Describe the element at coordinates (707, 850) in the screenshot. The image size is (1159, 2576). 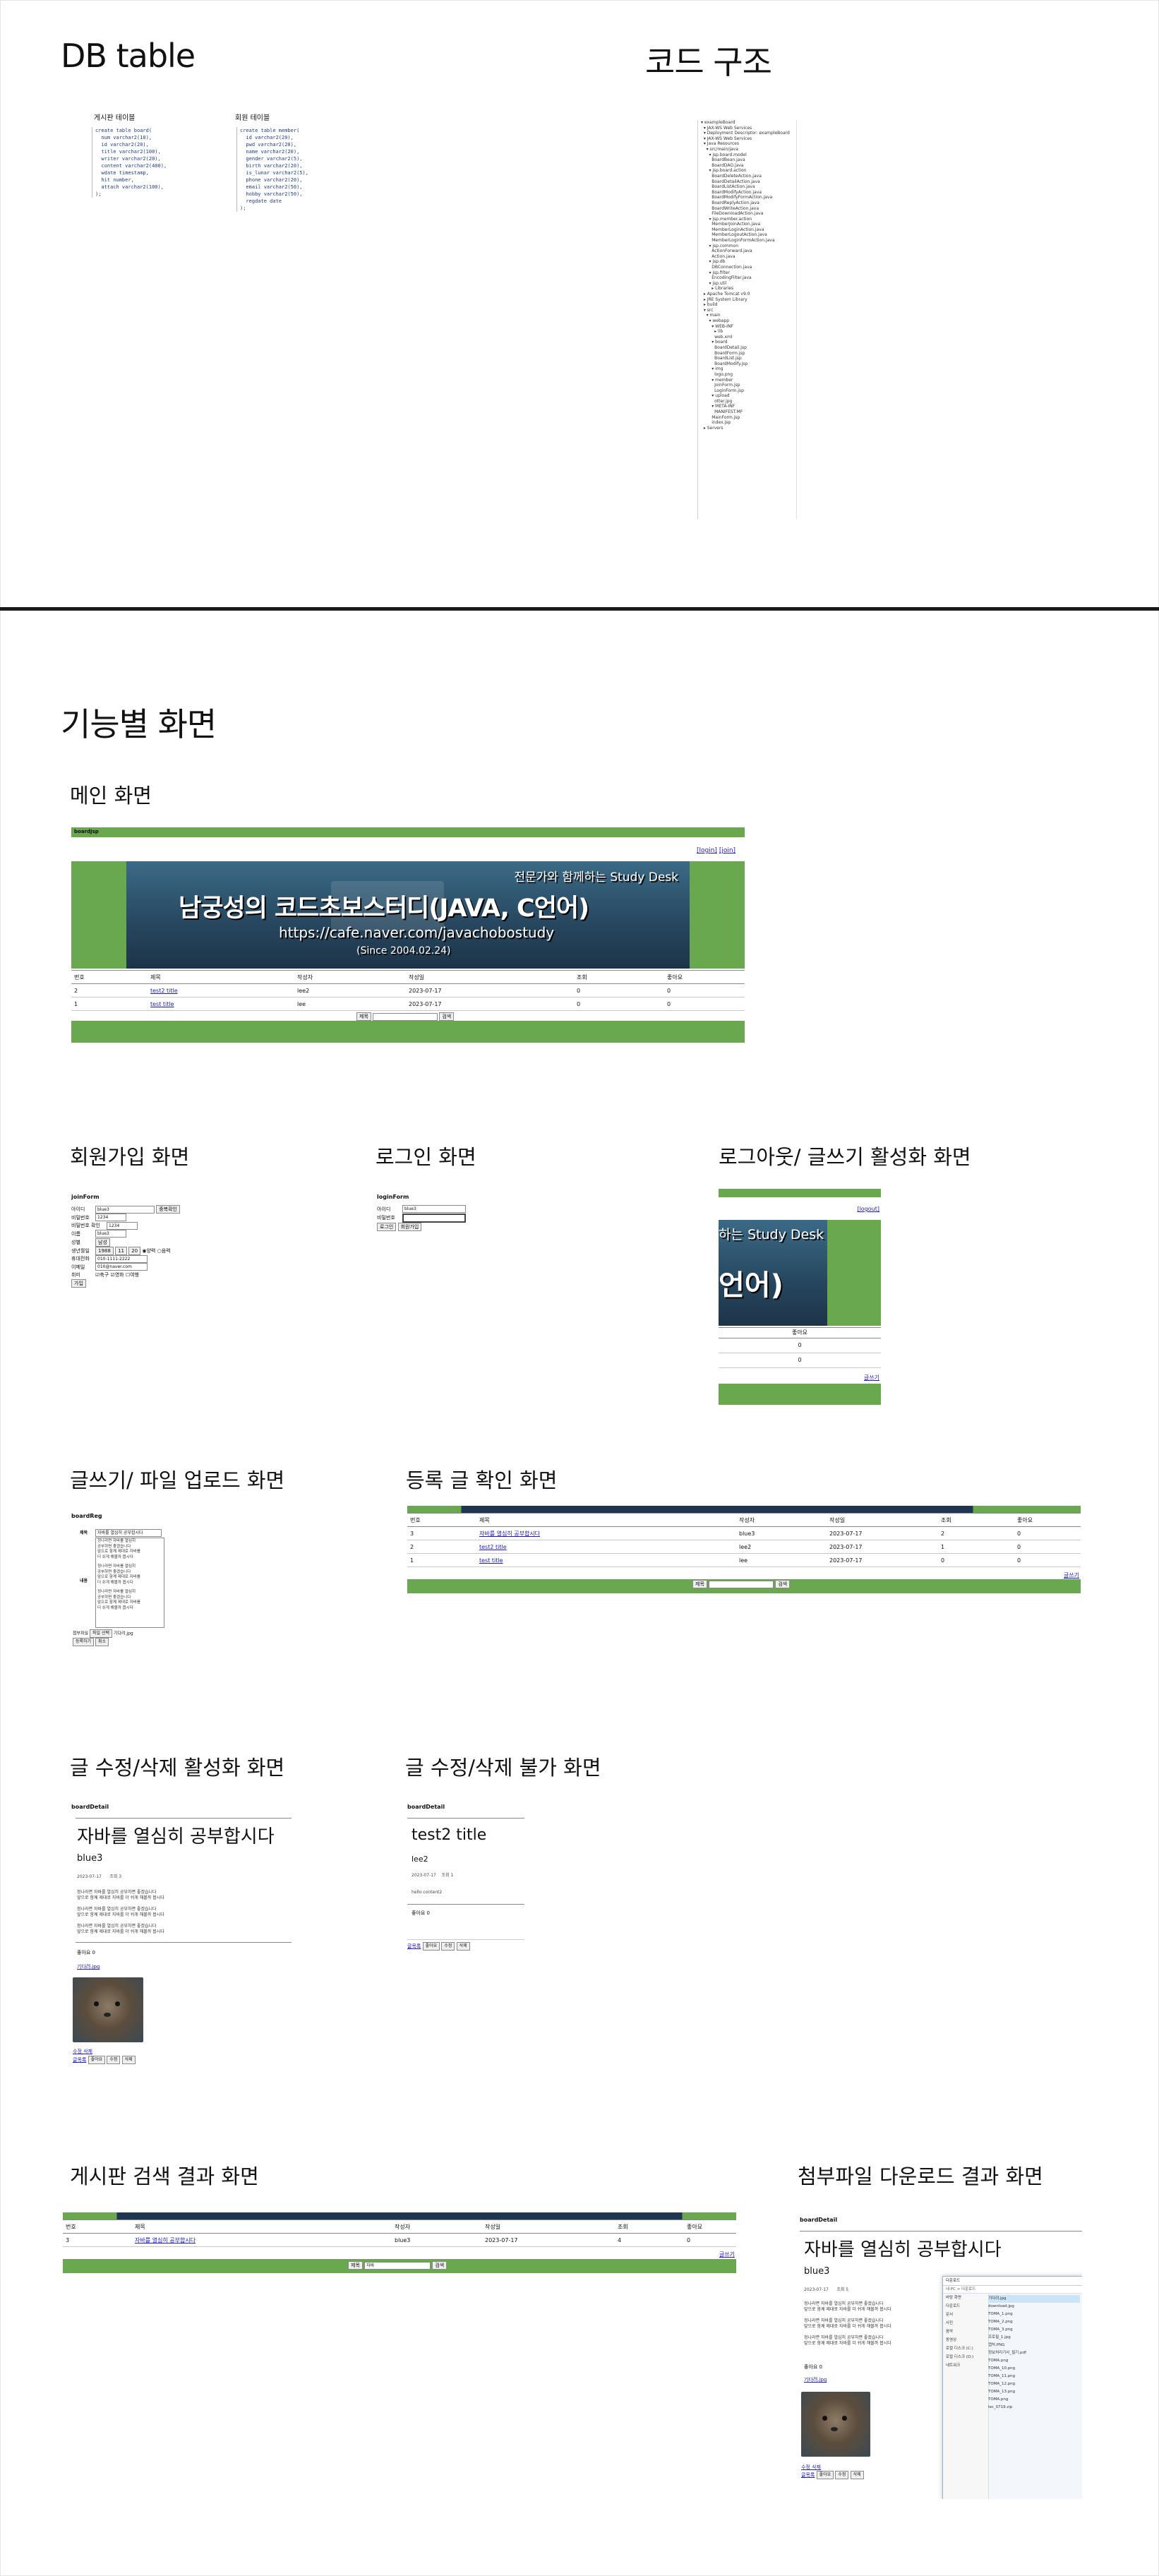
I see `login-link: [login]` at that location.